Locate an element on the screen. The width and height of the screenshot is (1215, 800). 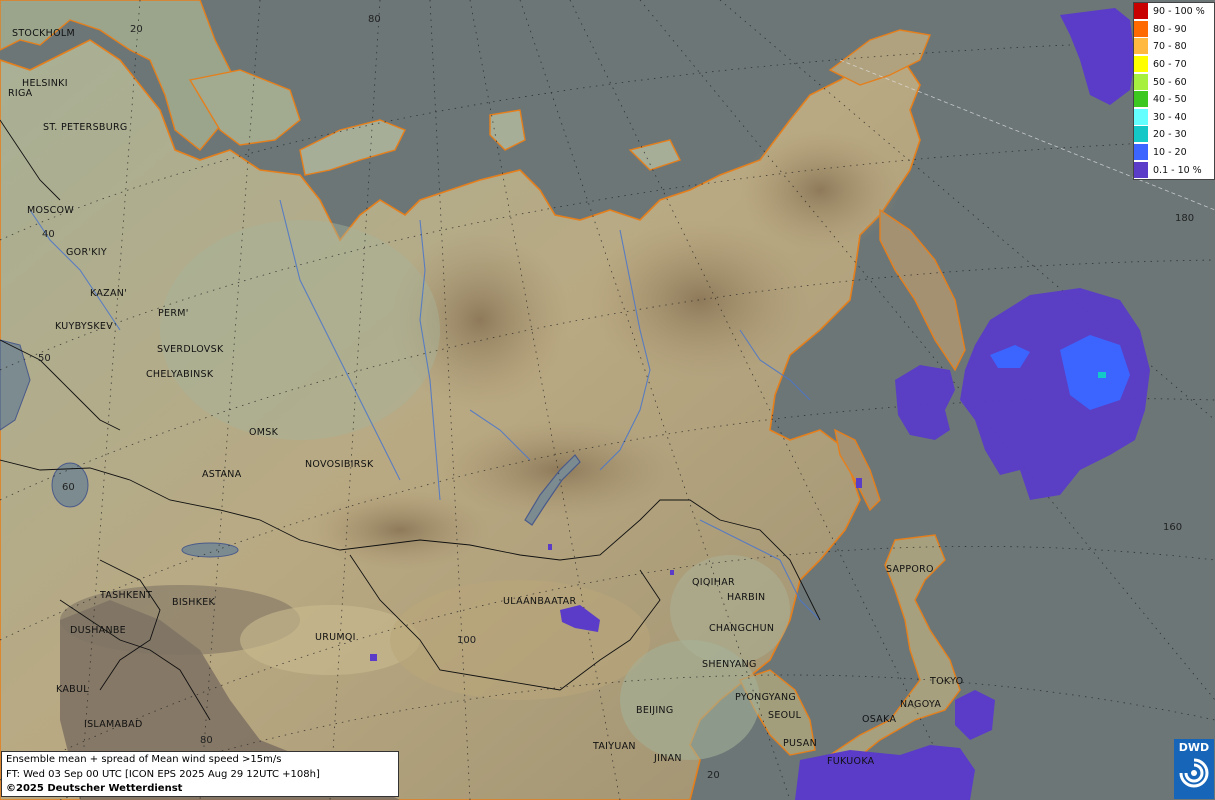
city-label: CHANGCHUN is located at coordinates (741, 628).